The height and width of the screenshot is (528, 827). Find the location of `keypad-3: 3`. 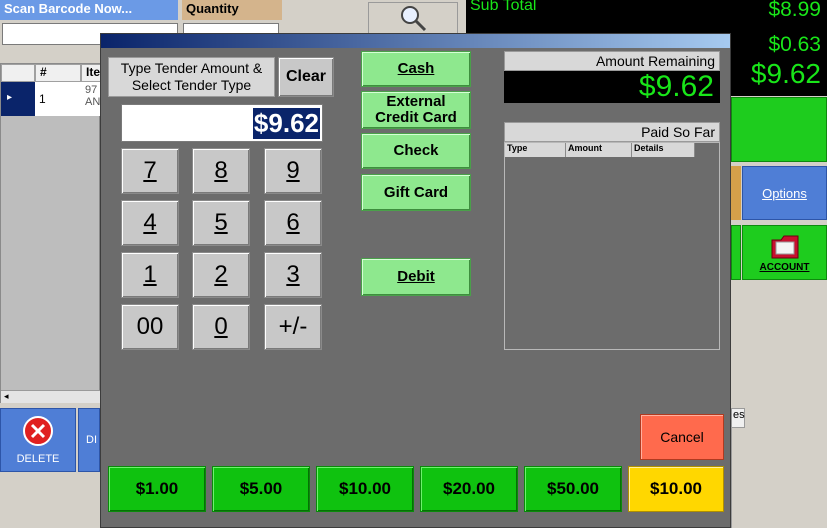

keypad-3: 3 is located at coordinates (293, 275).